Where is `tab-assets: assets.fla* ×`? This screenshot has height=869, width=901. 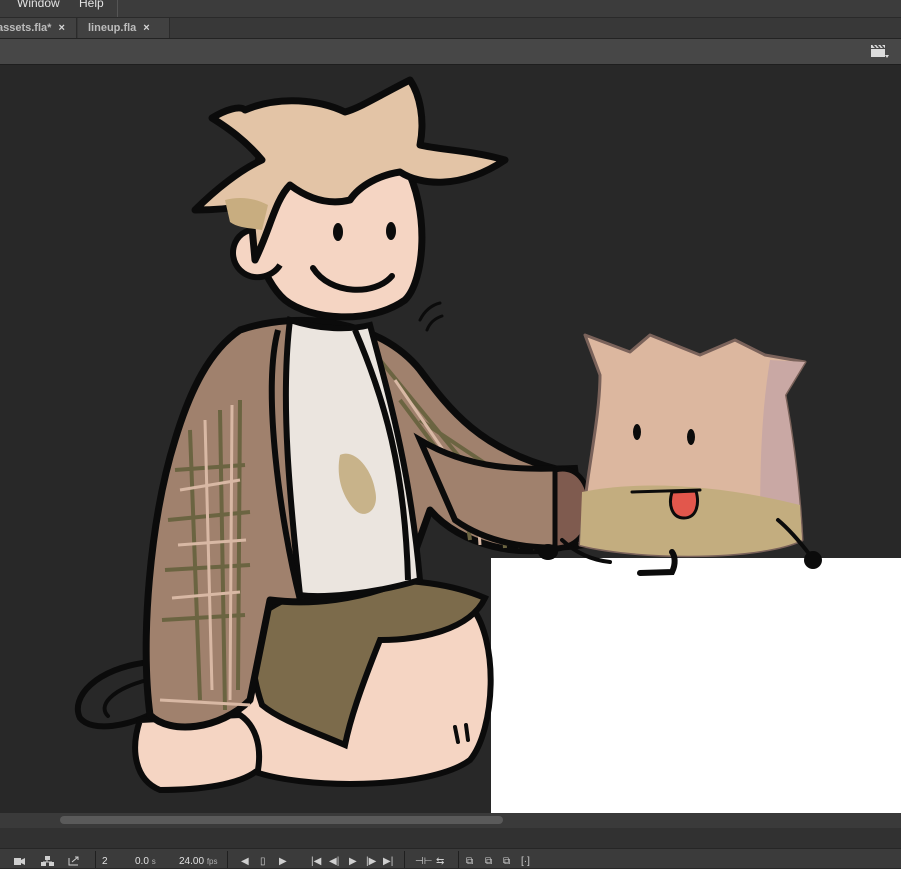
tab-assets: assets.fla* × is located at coordinates (38, 28).